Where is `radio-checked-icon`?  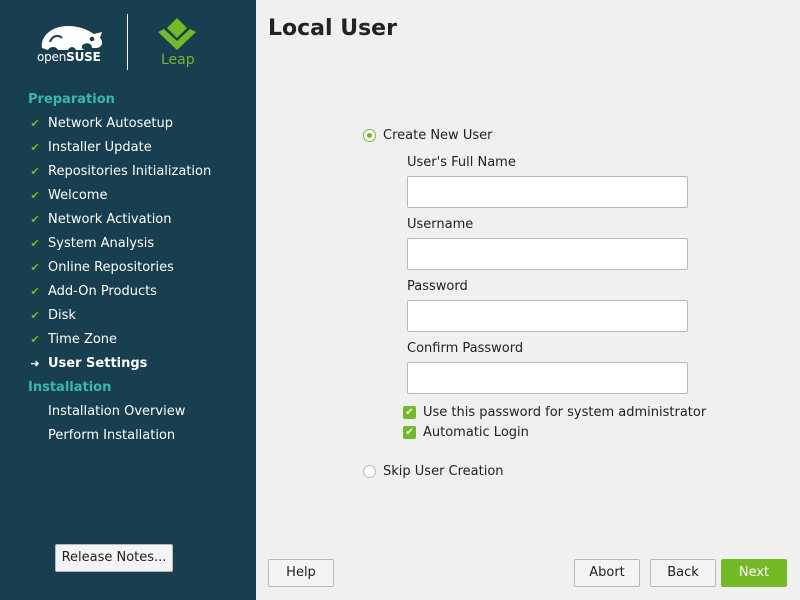 radio-checked-icon is located at coordinates (369, 135).